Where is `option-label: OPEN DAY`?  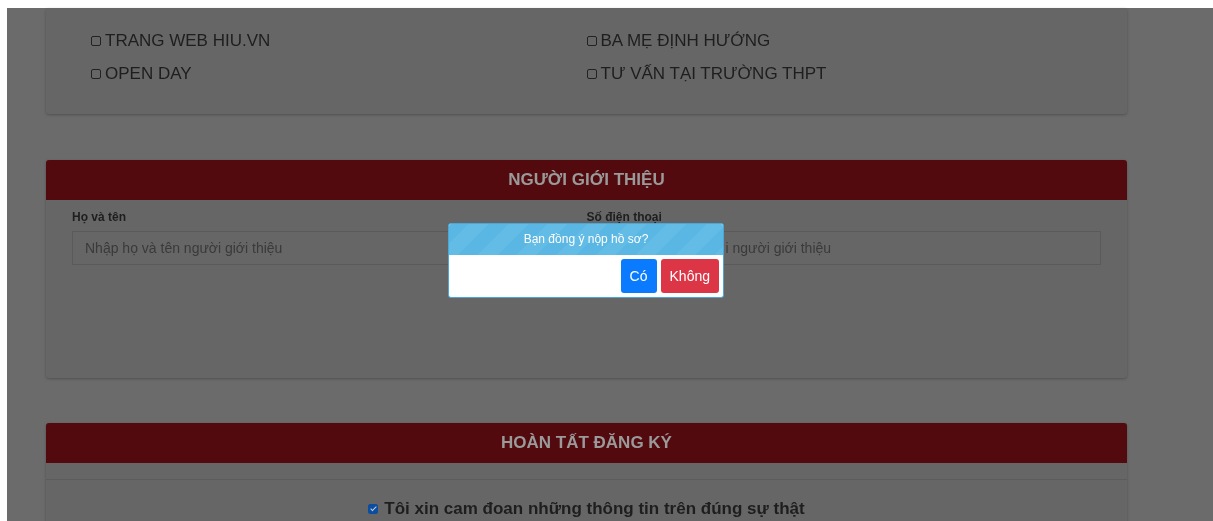
option-label: OPEN DAY is located at coordinates (148, 73).